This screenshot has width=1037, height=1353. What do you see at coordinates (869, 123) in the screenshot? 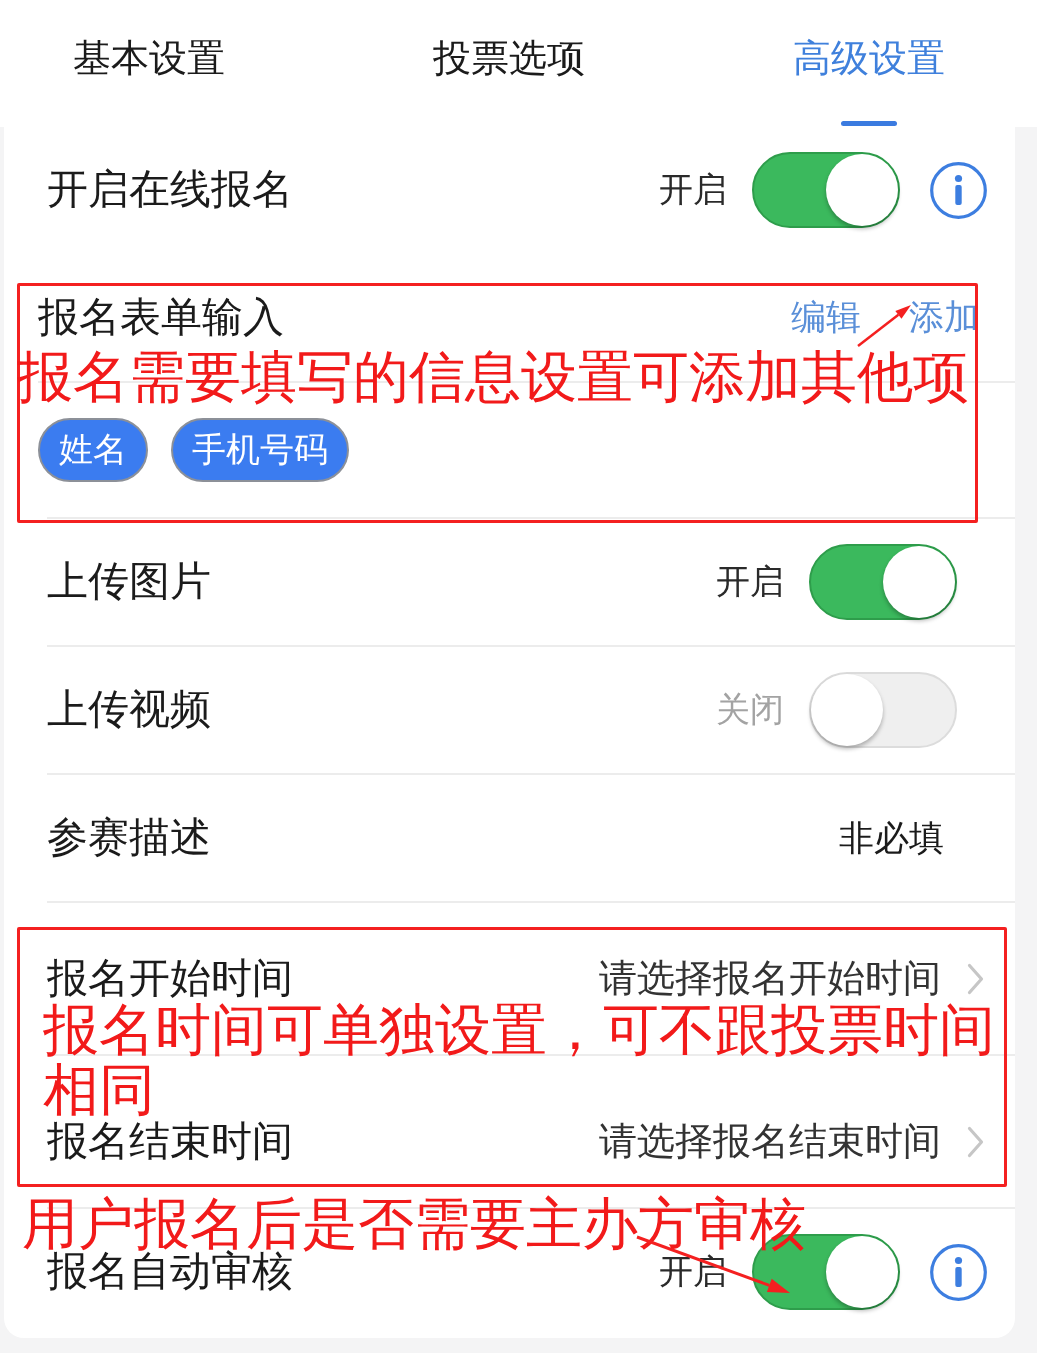
I see `tab-indicator` at bounding box center [869, 123].